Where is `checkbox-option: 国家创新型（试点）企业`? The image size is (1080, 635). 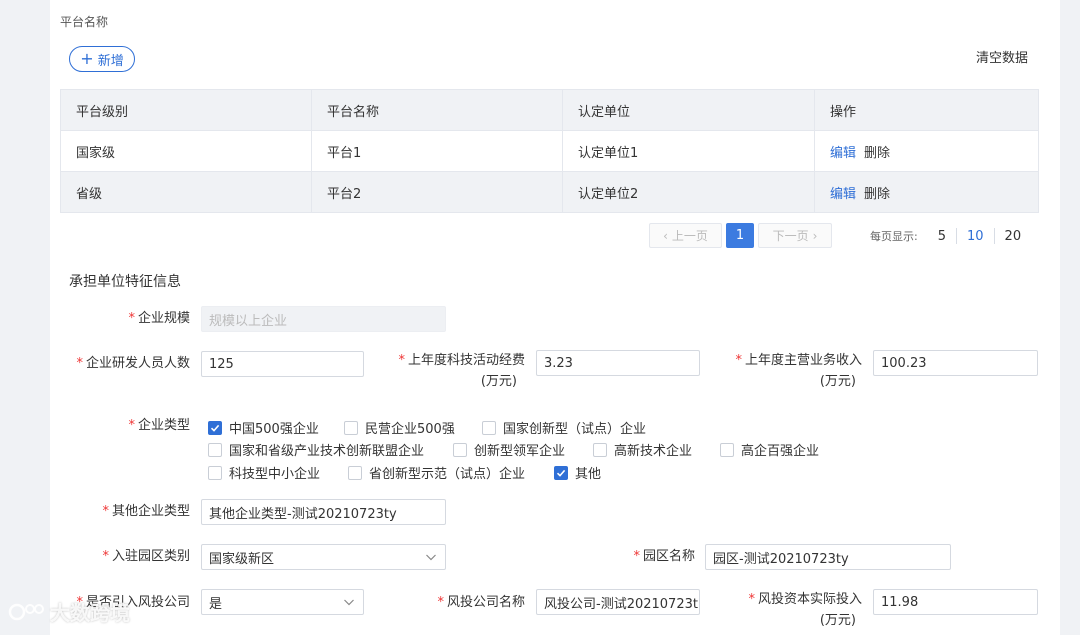 checkbox-option: 国家创新型（试点）企业 is located at coordinates (564, 427).